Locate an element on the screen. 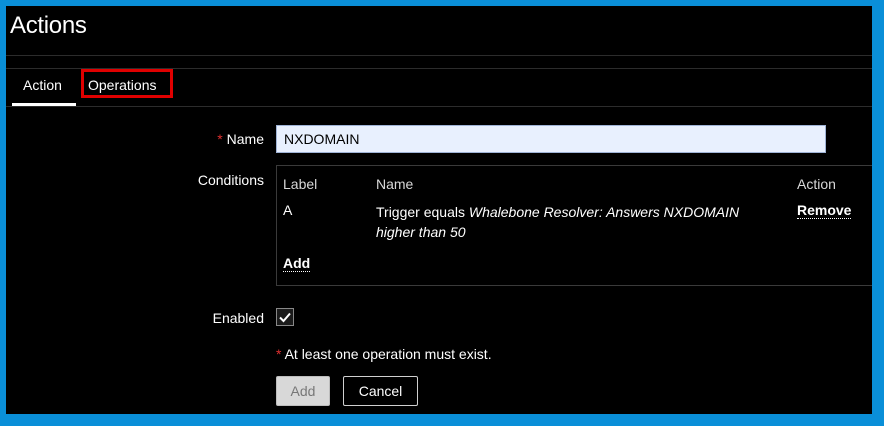 This screenshot has width=884, height=426. name-input is located at coordinates (551, 139).